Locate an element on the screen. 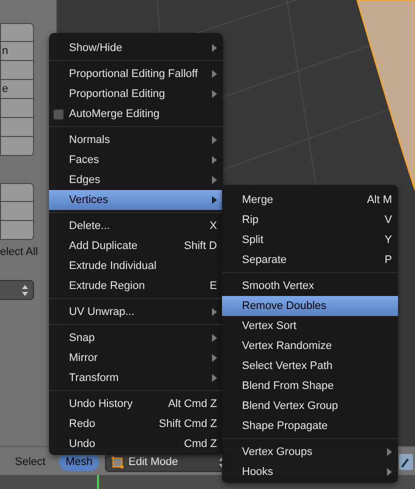 This screenshot has height=489, width=415. select-all-label: elect All is located at coordinates (19, 252).